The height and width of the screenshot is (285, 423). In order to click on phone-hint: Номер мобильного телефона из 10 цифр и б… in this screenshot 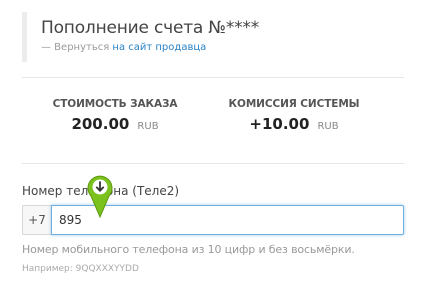, I will do `click(188, 249)`.